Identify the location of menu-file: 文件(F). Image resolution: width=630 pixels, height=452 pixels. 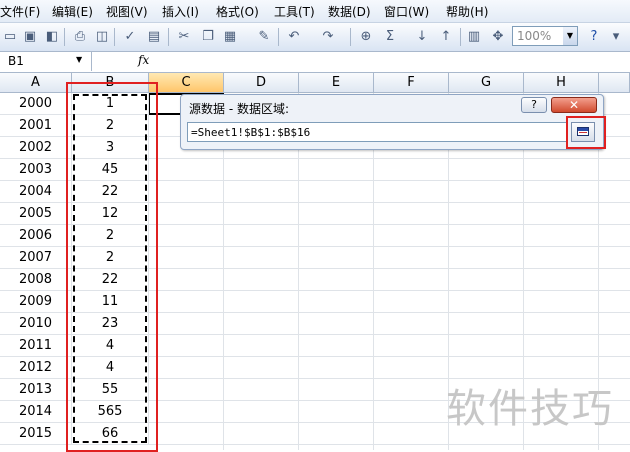
(20, 11).